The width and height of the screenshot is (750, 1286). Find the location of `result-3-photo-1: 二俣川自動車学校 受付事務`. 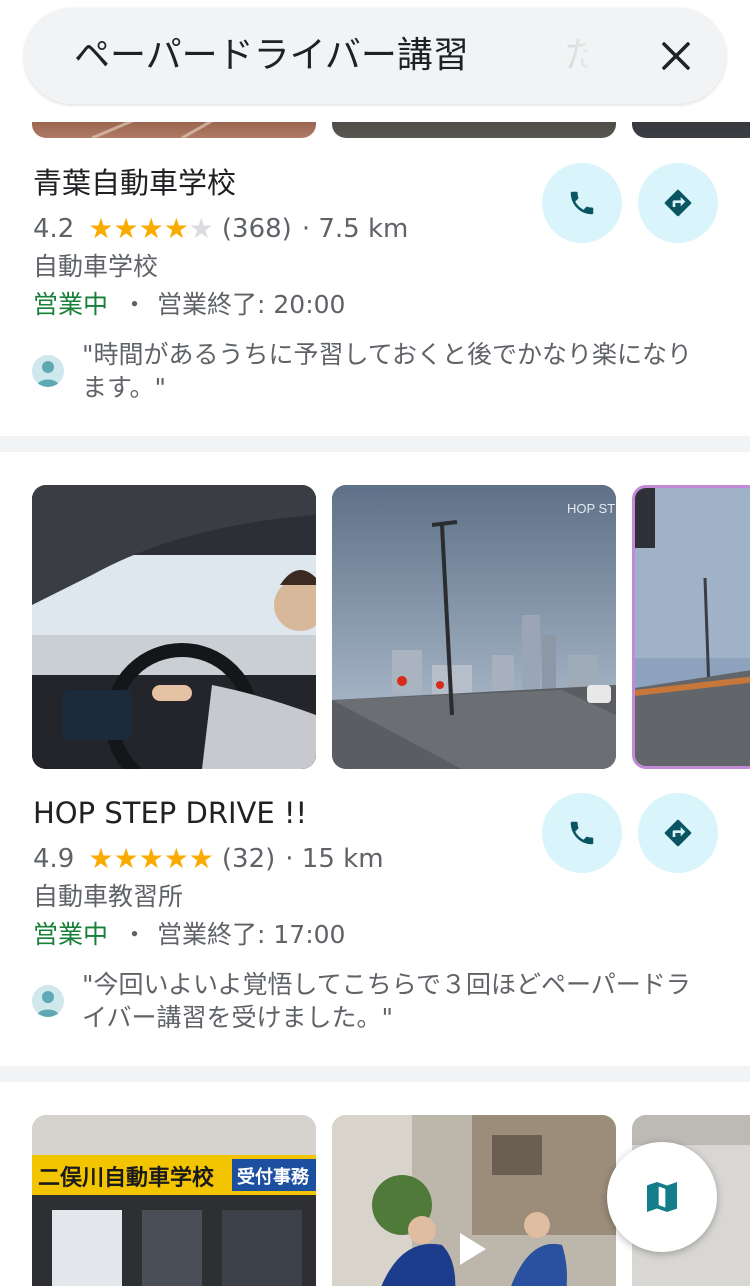

result-3-photo-1: 二俣川自動車学校 受付事務 is located at coordinates (174, 1200).